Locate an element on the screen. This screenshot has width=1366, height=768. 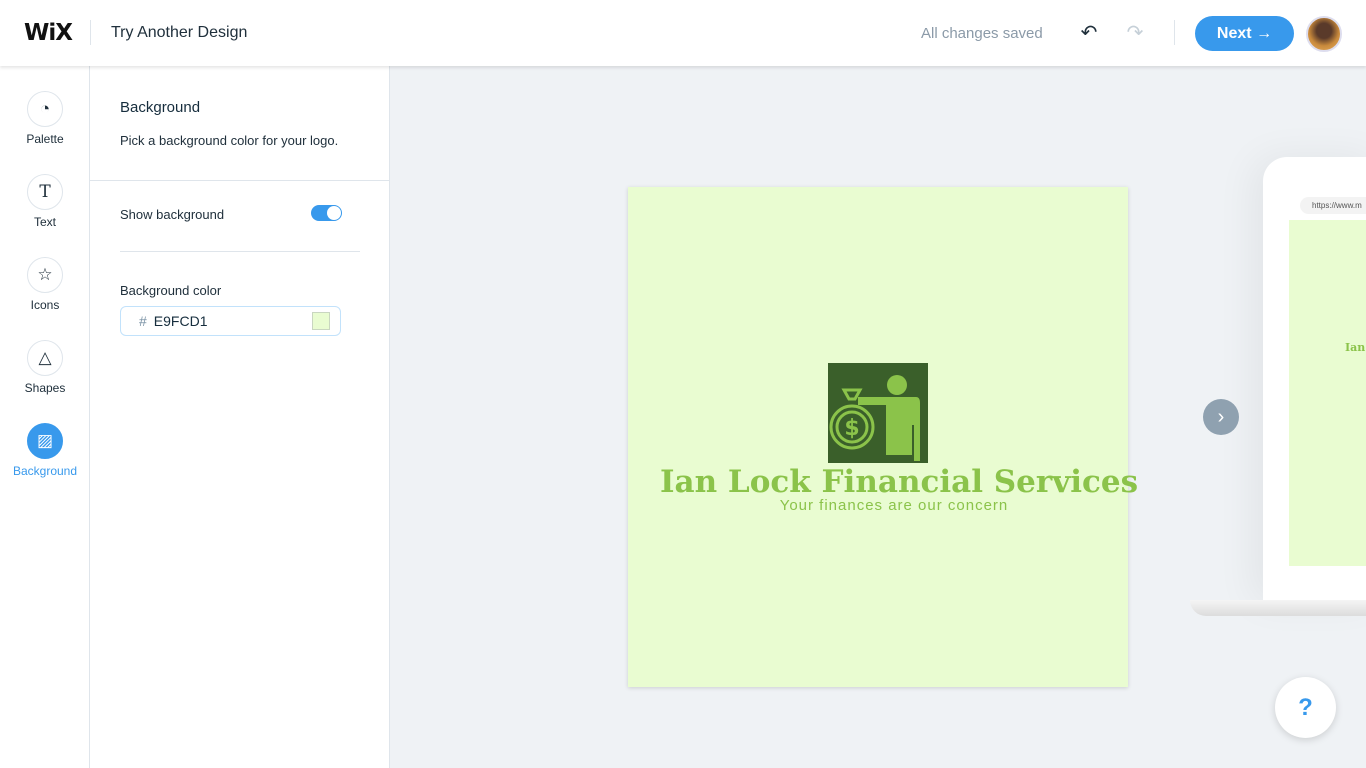
show-background-toggle is located at coordinates (326, 213).